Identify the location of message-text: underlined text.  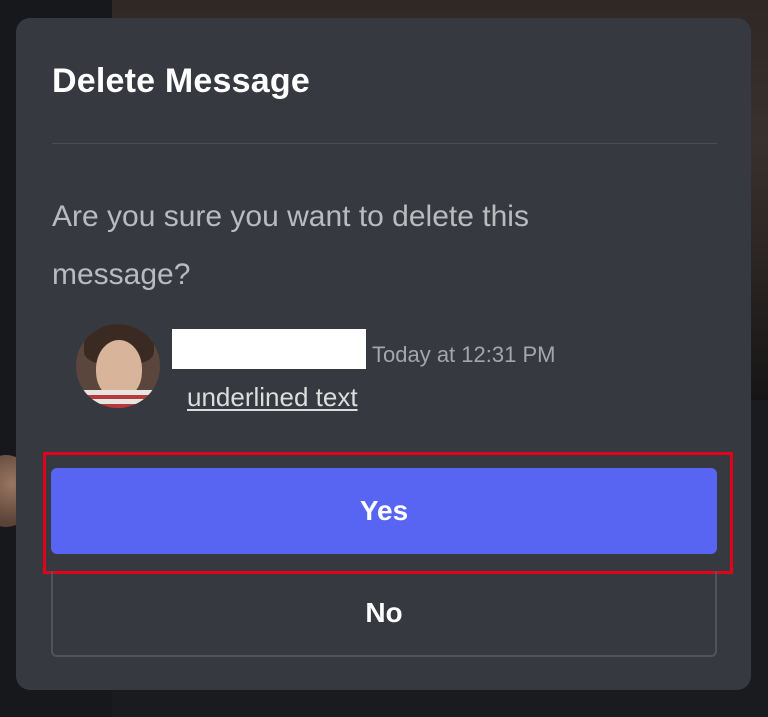
(272, 397).